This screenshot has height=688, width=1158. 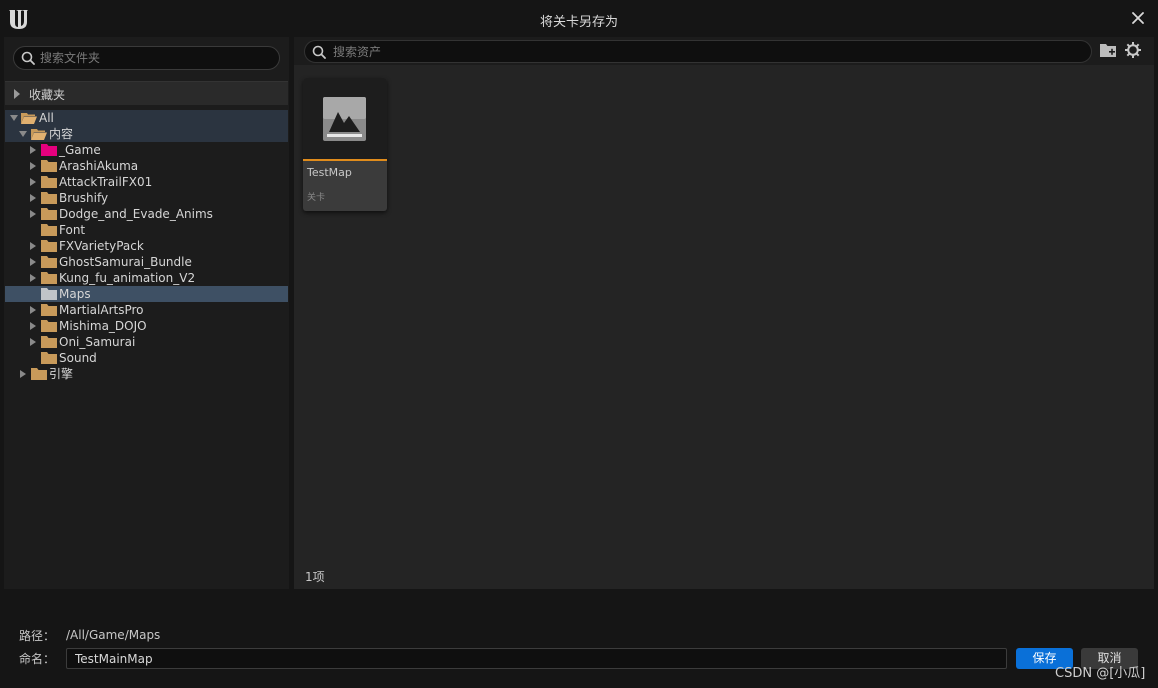 What do you see at coordinates (46, 118) in the screenshot?
I see `tree-item-label: All` at bounding box center [46, 118].